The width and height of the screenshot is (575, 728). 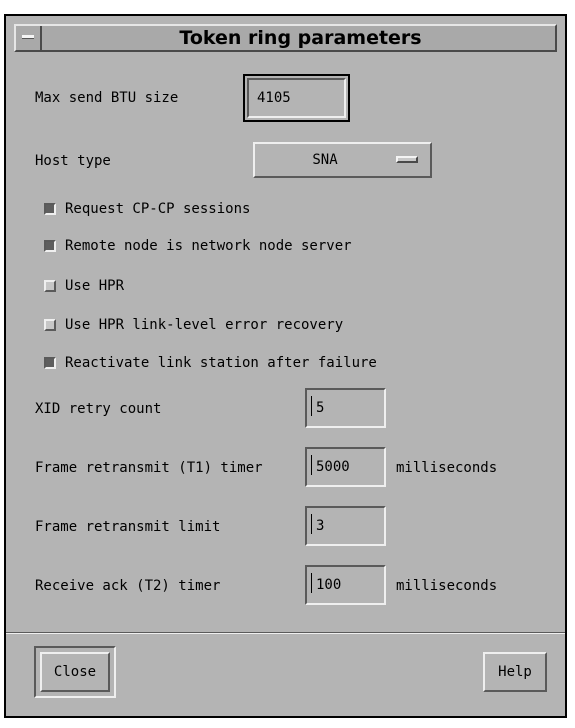 I want to click on xid-retry-value: 5, so click(x=320, y=408).